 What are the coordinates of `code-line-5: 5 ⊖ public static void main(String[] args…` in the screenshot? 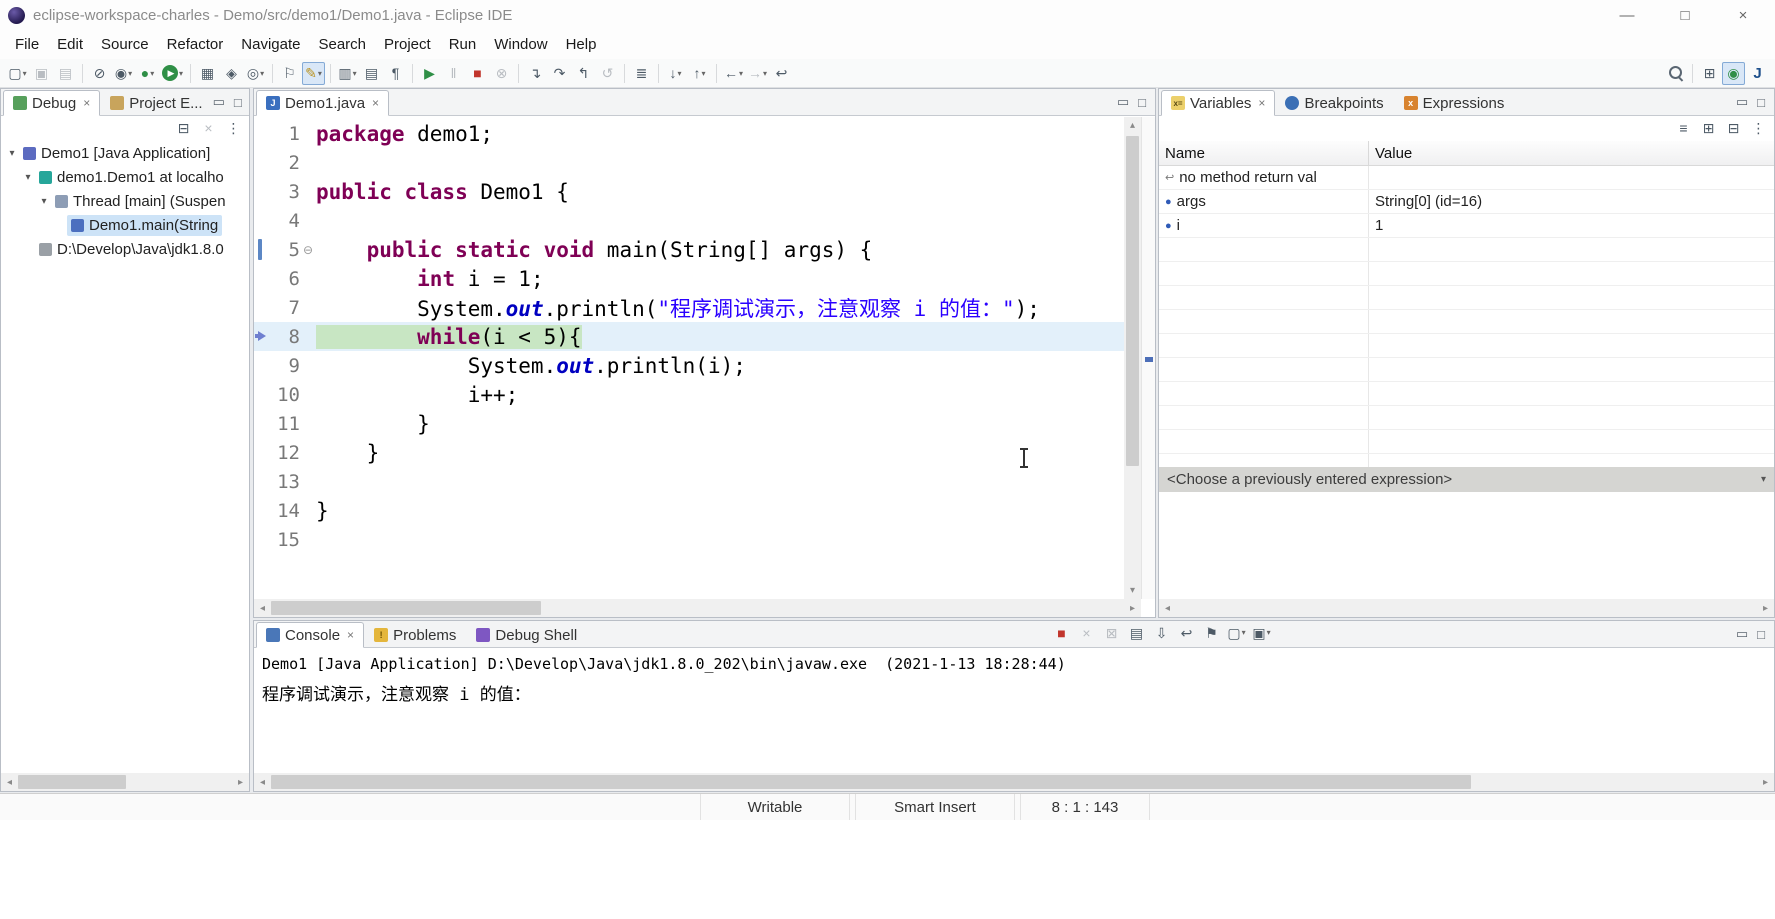 It's located at (689, 249).